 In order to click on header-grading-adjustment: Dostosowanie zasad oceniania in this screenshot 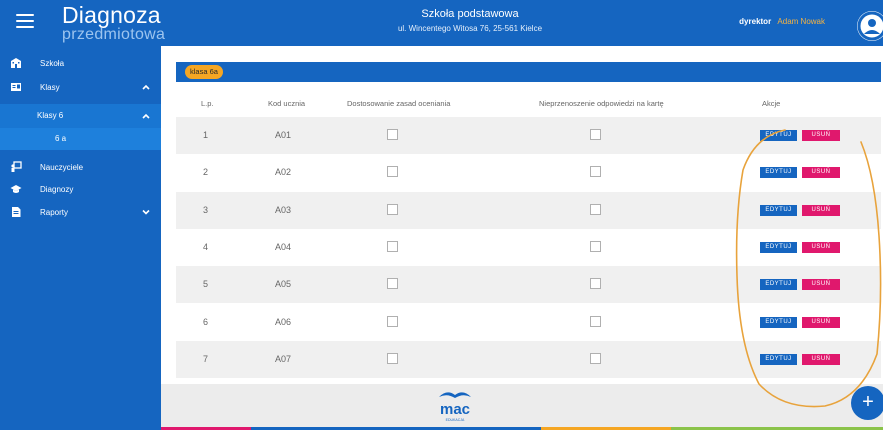, I will do `click(399, 103)`.